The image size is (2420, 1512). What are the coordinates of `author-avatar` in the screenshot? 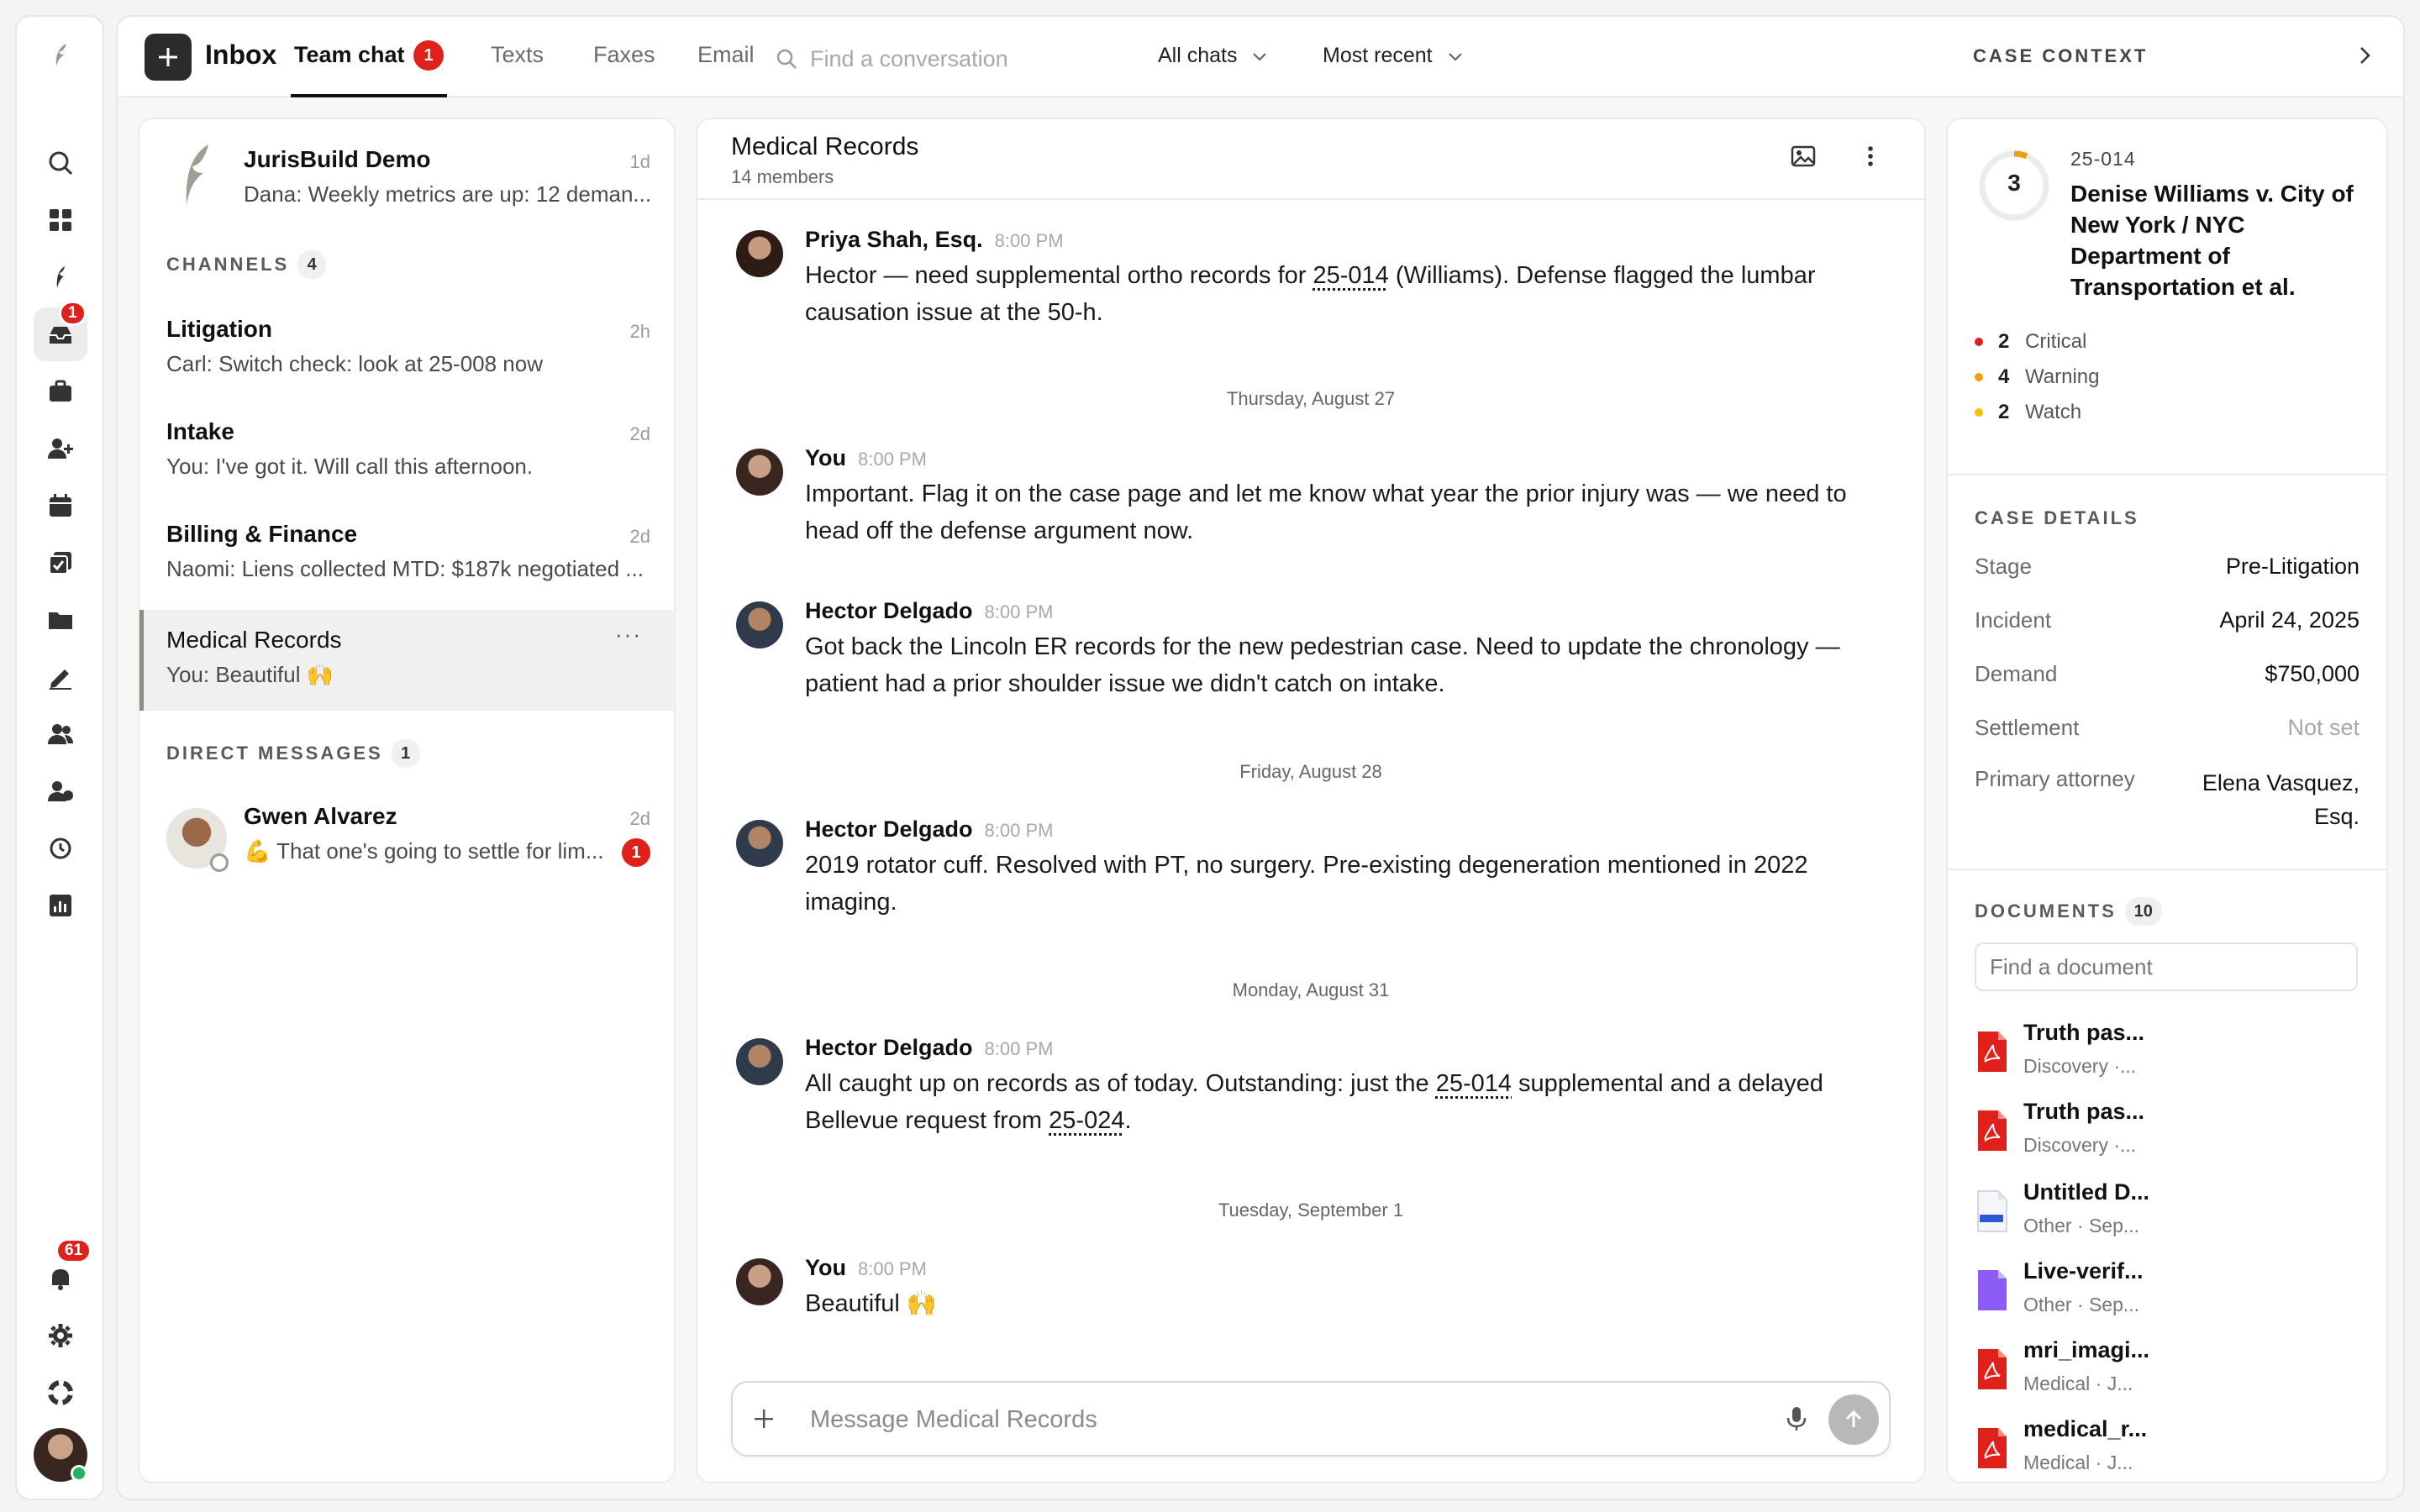 It's located at (759, 472).